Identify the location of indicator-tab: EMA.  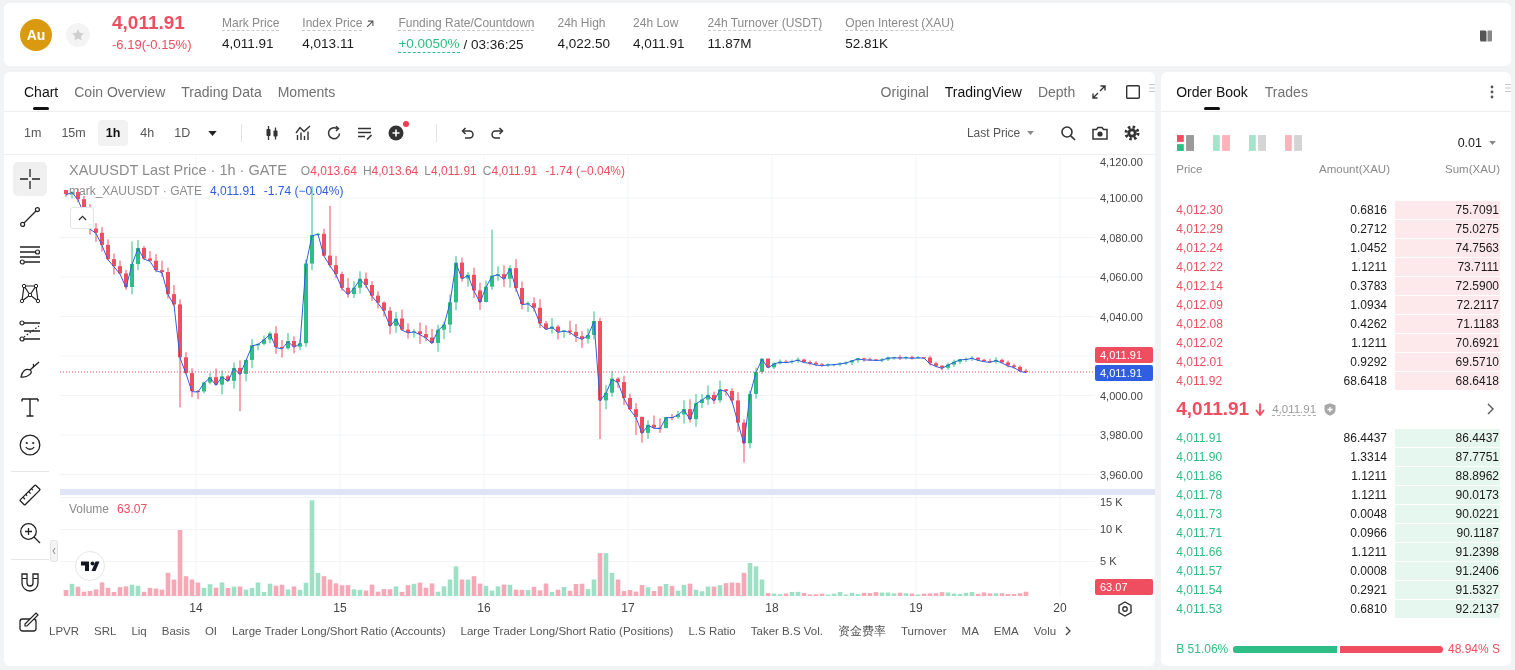
(1006, 631).